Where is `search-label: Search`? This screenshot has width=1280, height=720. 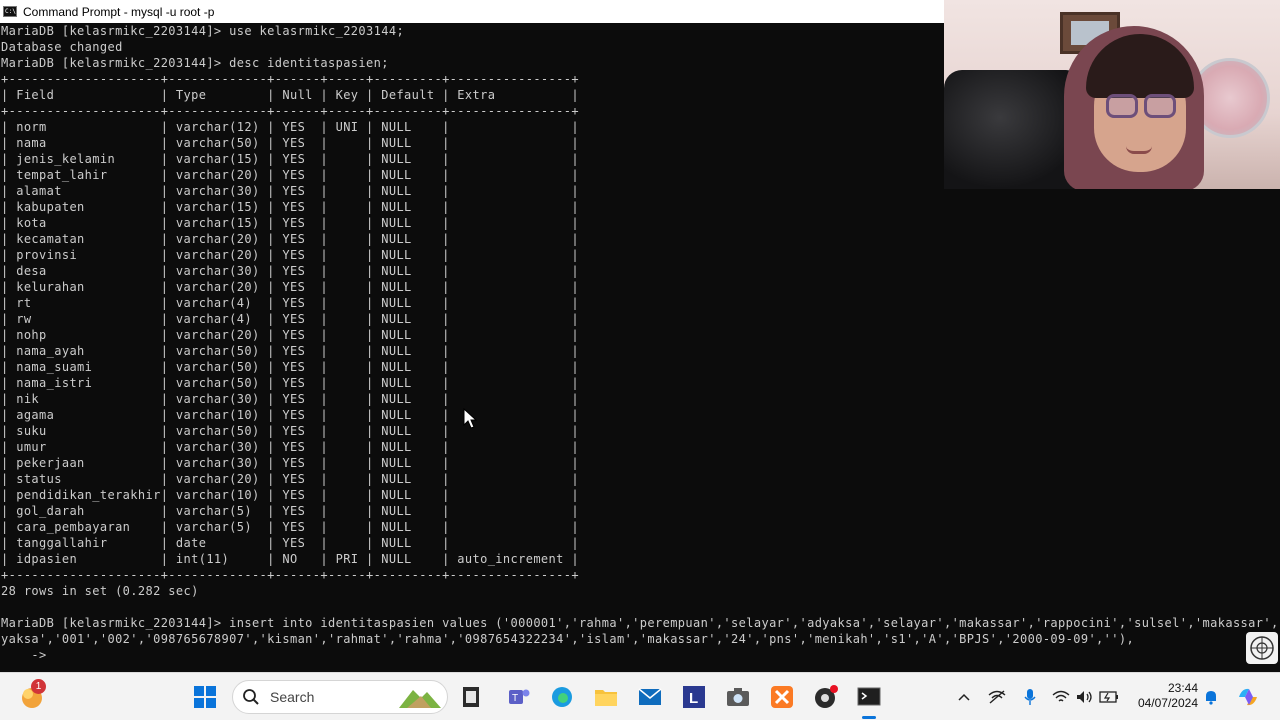 search-label: Search is located at coordinates (292, 697).